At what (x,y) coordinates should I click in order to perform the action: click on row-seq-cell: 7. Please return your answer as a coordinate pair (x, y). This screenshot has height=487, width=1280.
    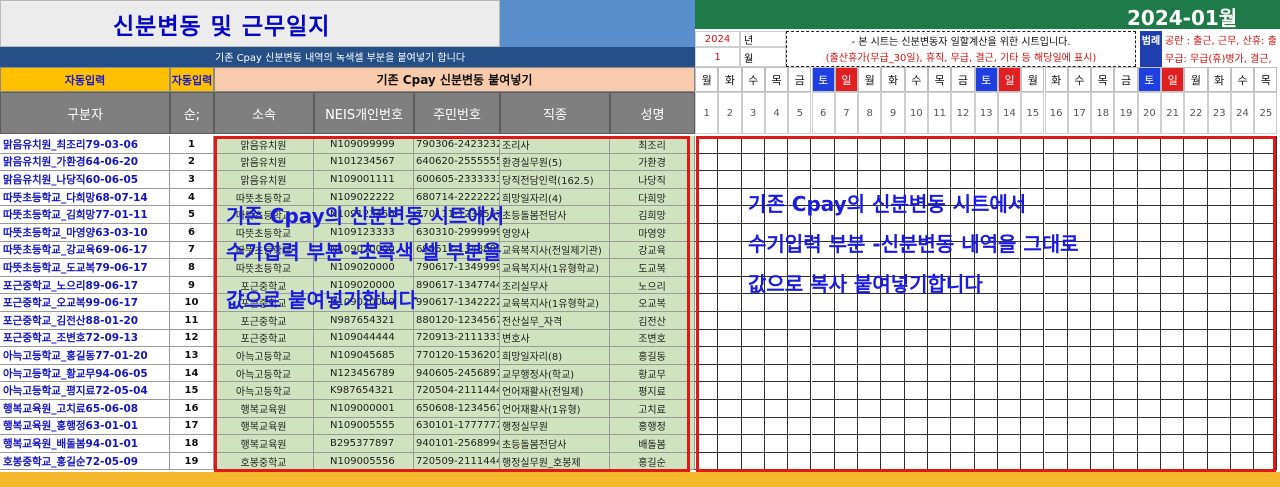
    Looking at the image, I should click on (192, 250).